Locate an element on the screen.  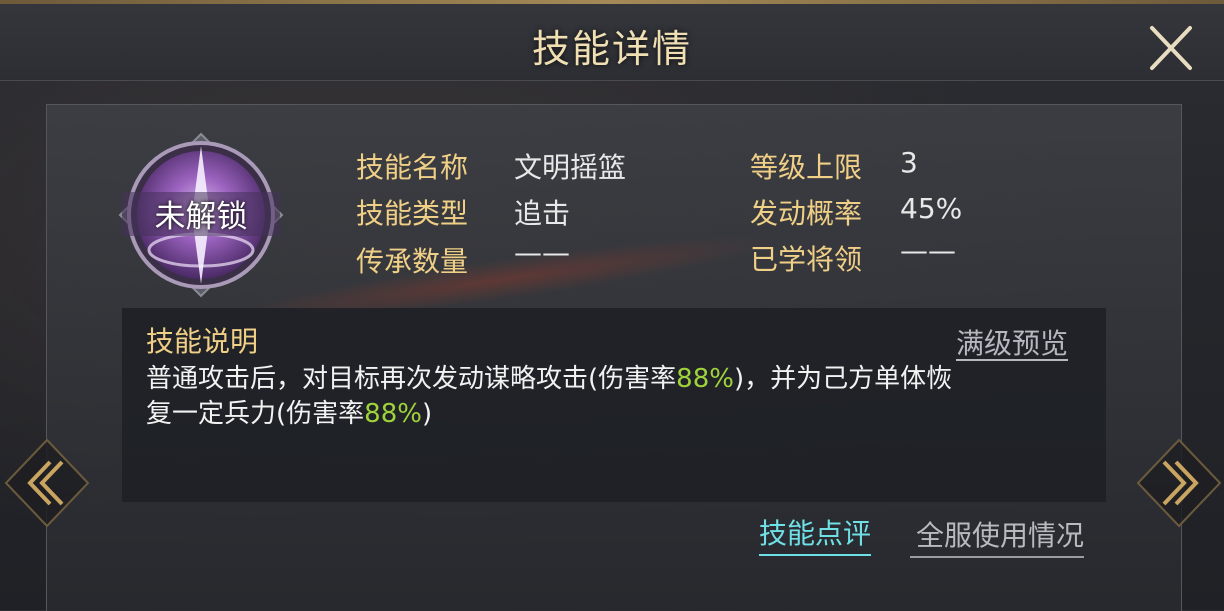
description-text-segment: ) is located at coordinates (427, 414).